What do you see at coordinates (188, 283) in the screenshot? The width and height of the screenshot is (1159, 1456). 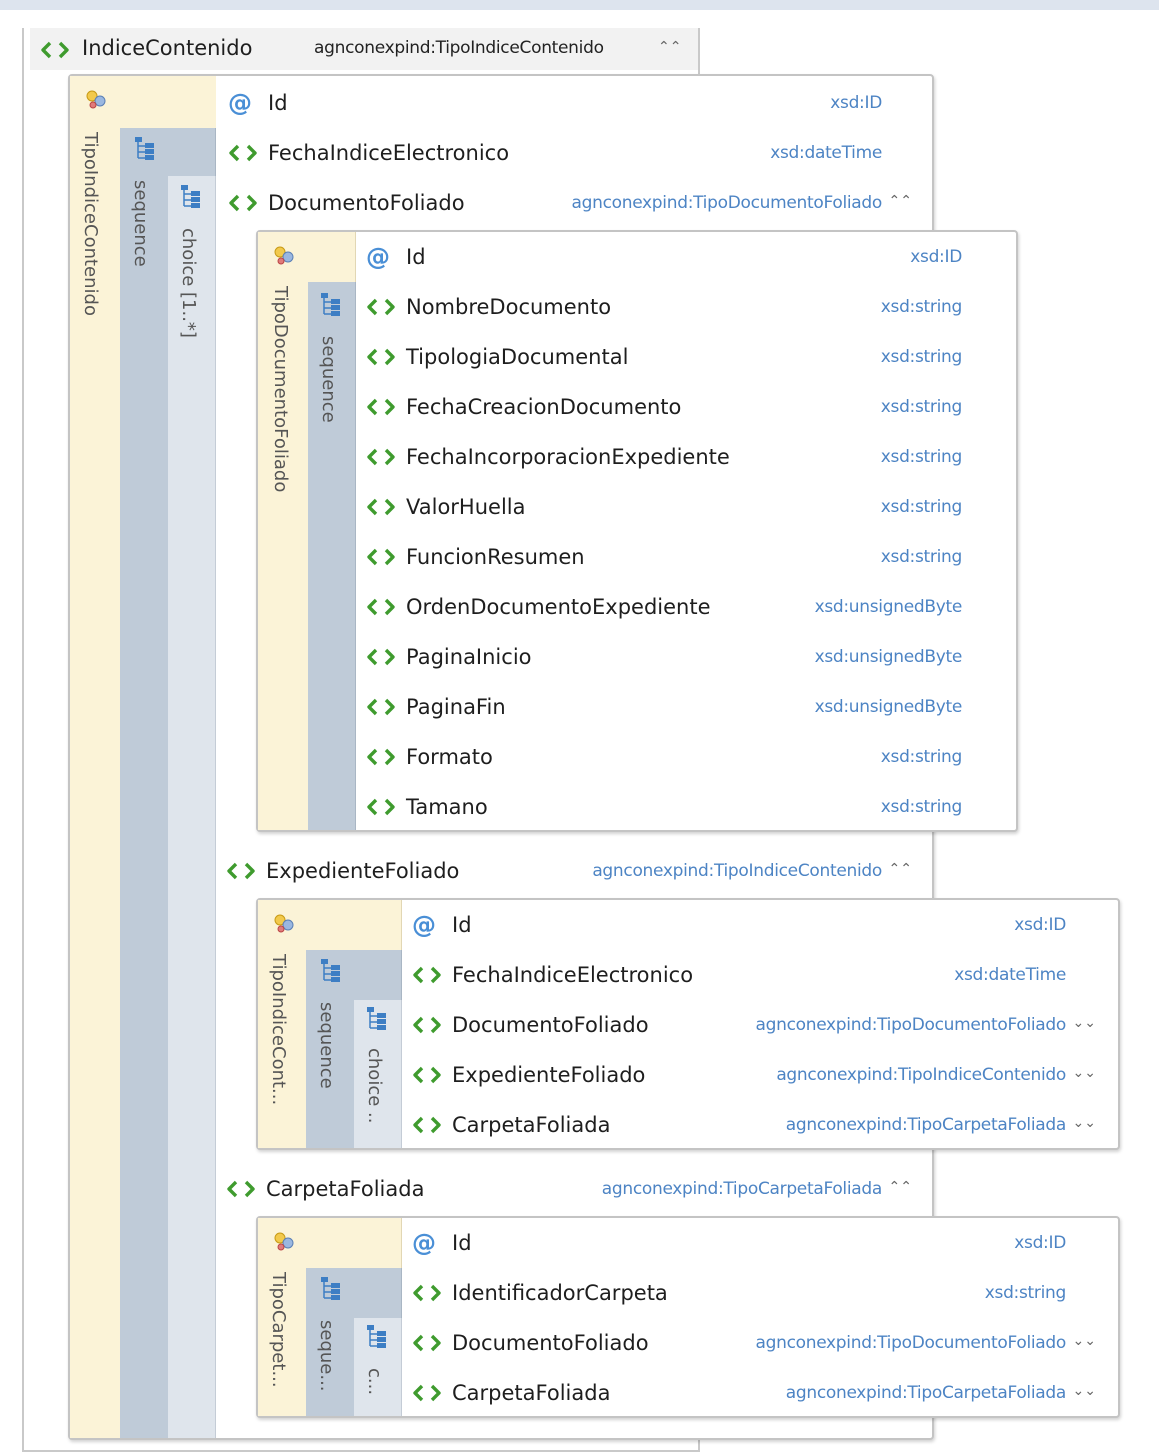 I see `choice-label: choice [1..*]` at bounding box center [188, 283].